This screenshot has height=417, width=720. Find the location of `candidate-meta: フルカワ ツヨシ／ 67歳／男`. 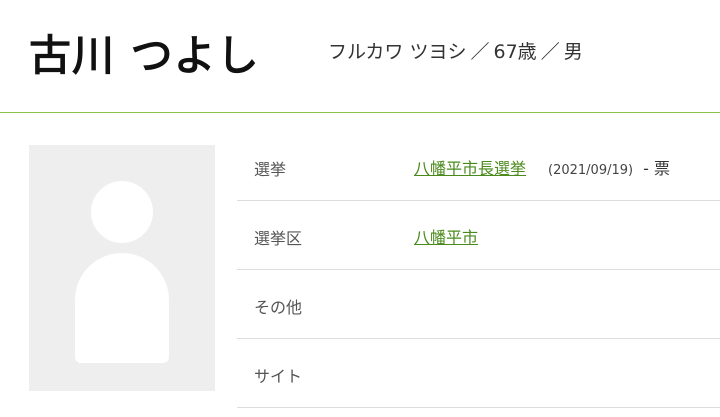

candidate-meta: フルカワ ツヨシ／ 67歳／男 is located at coordinates (455, 50).